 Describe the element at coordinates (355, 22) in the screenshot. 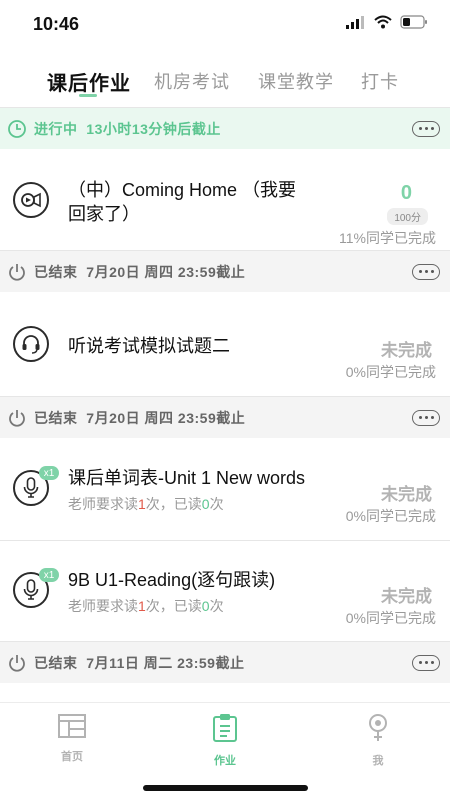

I see `signal-icon` at that location.